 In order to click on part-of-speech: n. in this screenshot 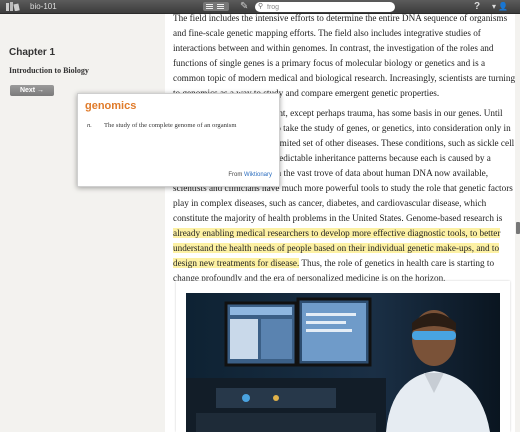, I will do `click(89, 125)`.